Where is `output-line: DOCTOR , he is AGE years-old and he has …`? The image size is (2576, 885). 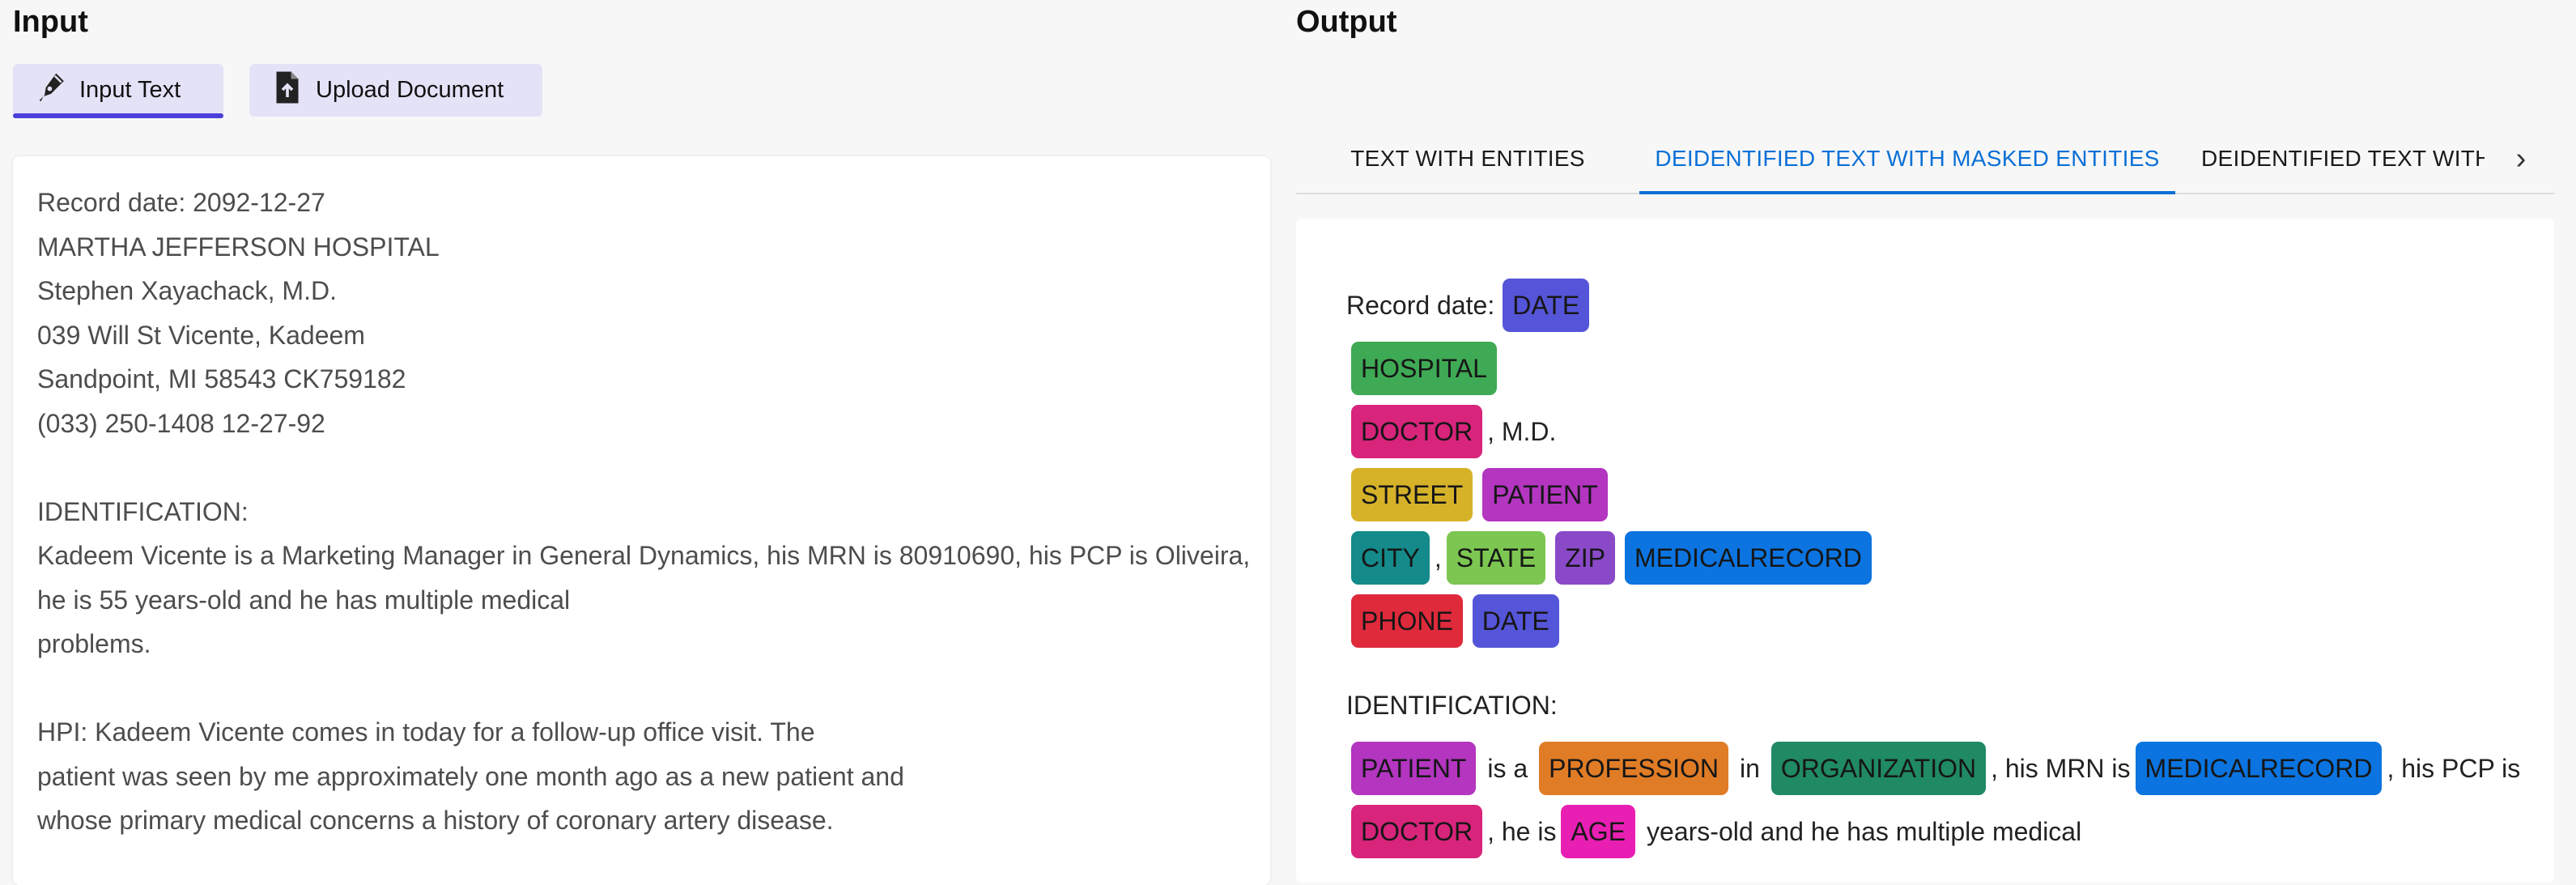 output-line: DOCTOR , he is AGE years-old and he has … is located at coordinates (1717, 831).